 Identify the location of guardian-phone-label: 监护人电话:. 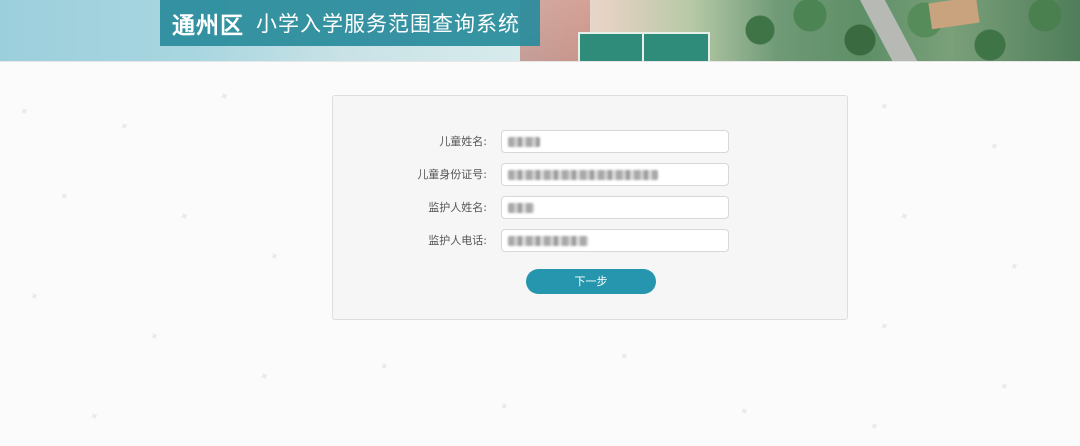
(457, 240).